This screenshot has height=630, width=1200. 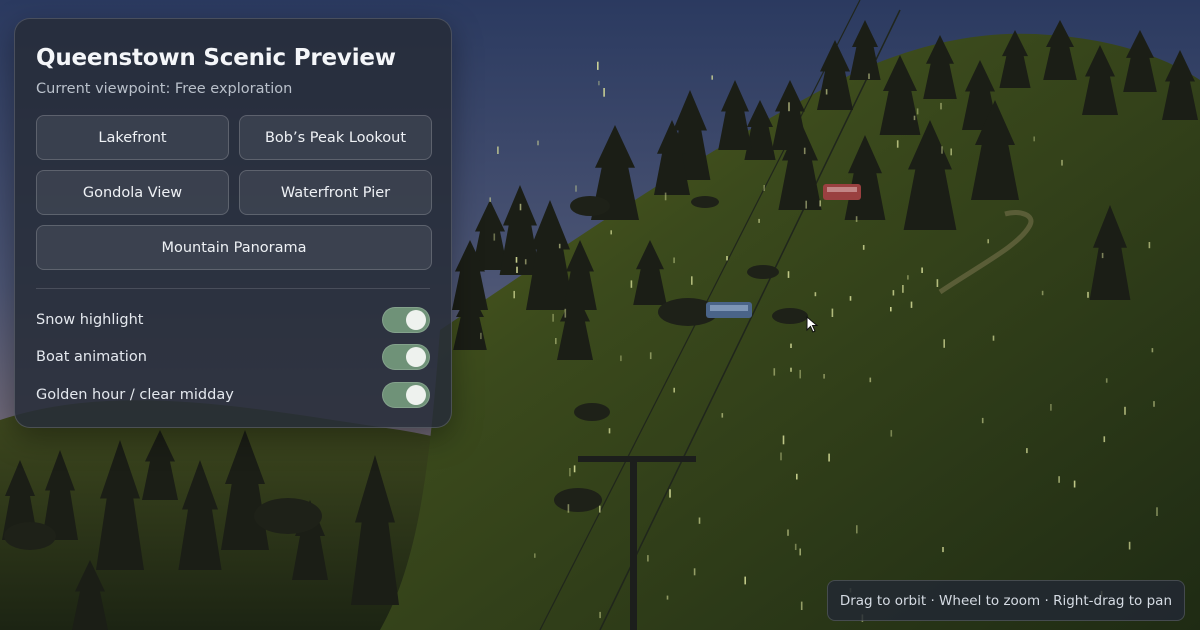 I want to click on gondola-cabin-red, so click(x=842, y=192).